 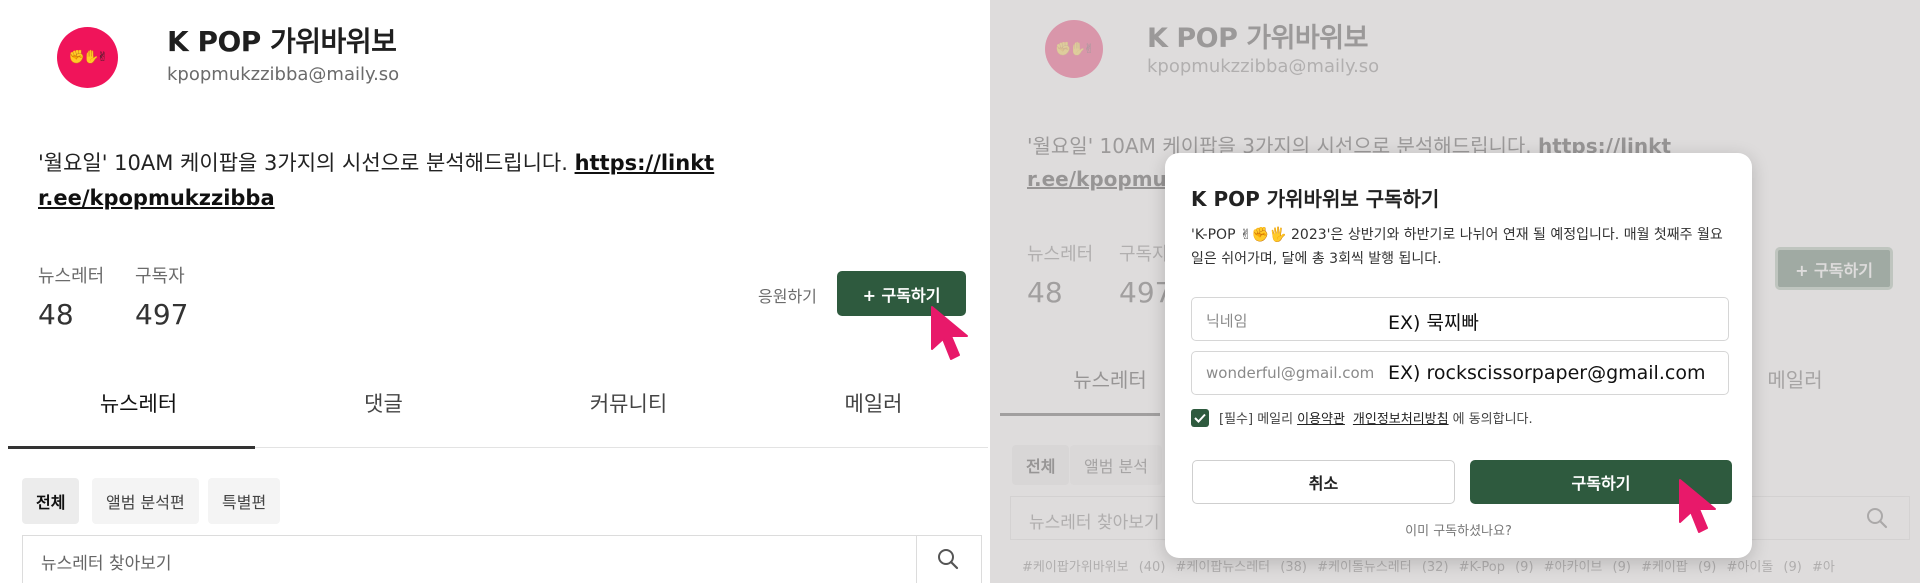 I want to click on terms-agreement: [필수] 메일리 이용약관 개인정보처리방침 에 동의합니다., so click(x=1362, y=417).